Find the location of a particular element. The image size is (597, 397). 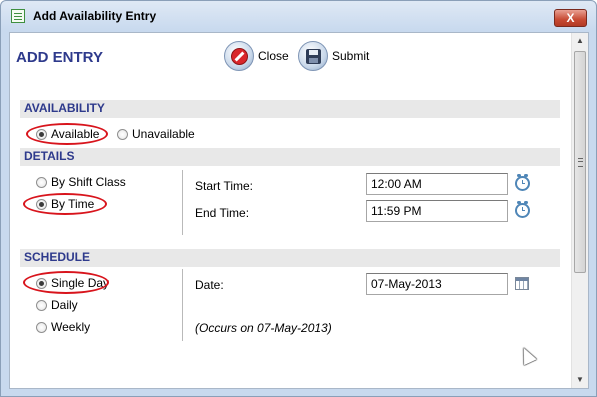

close-button-label: Close is located at coordinates (273, 56).